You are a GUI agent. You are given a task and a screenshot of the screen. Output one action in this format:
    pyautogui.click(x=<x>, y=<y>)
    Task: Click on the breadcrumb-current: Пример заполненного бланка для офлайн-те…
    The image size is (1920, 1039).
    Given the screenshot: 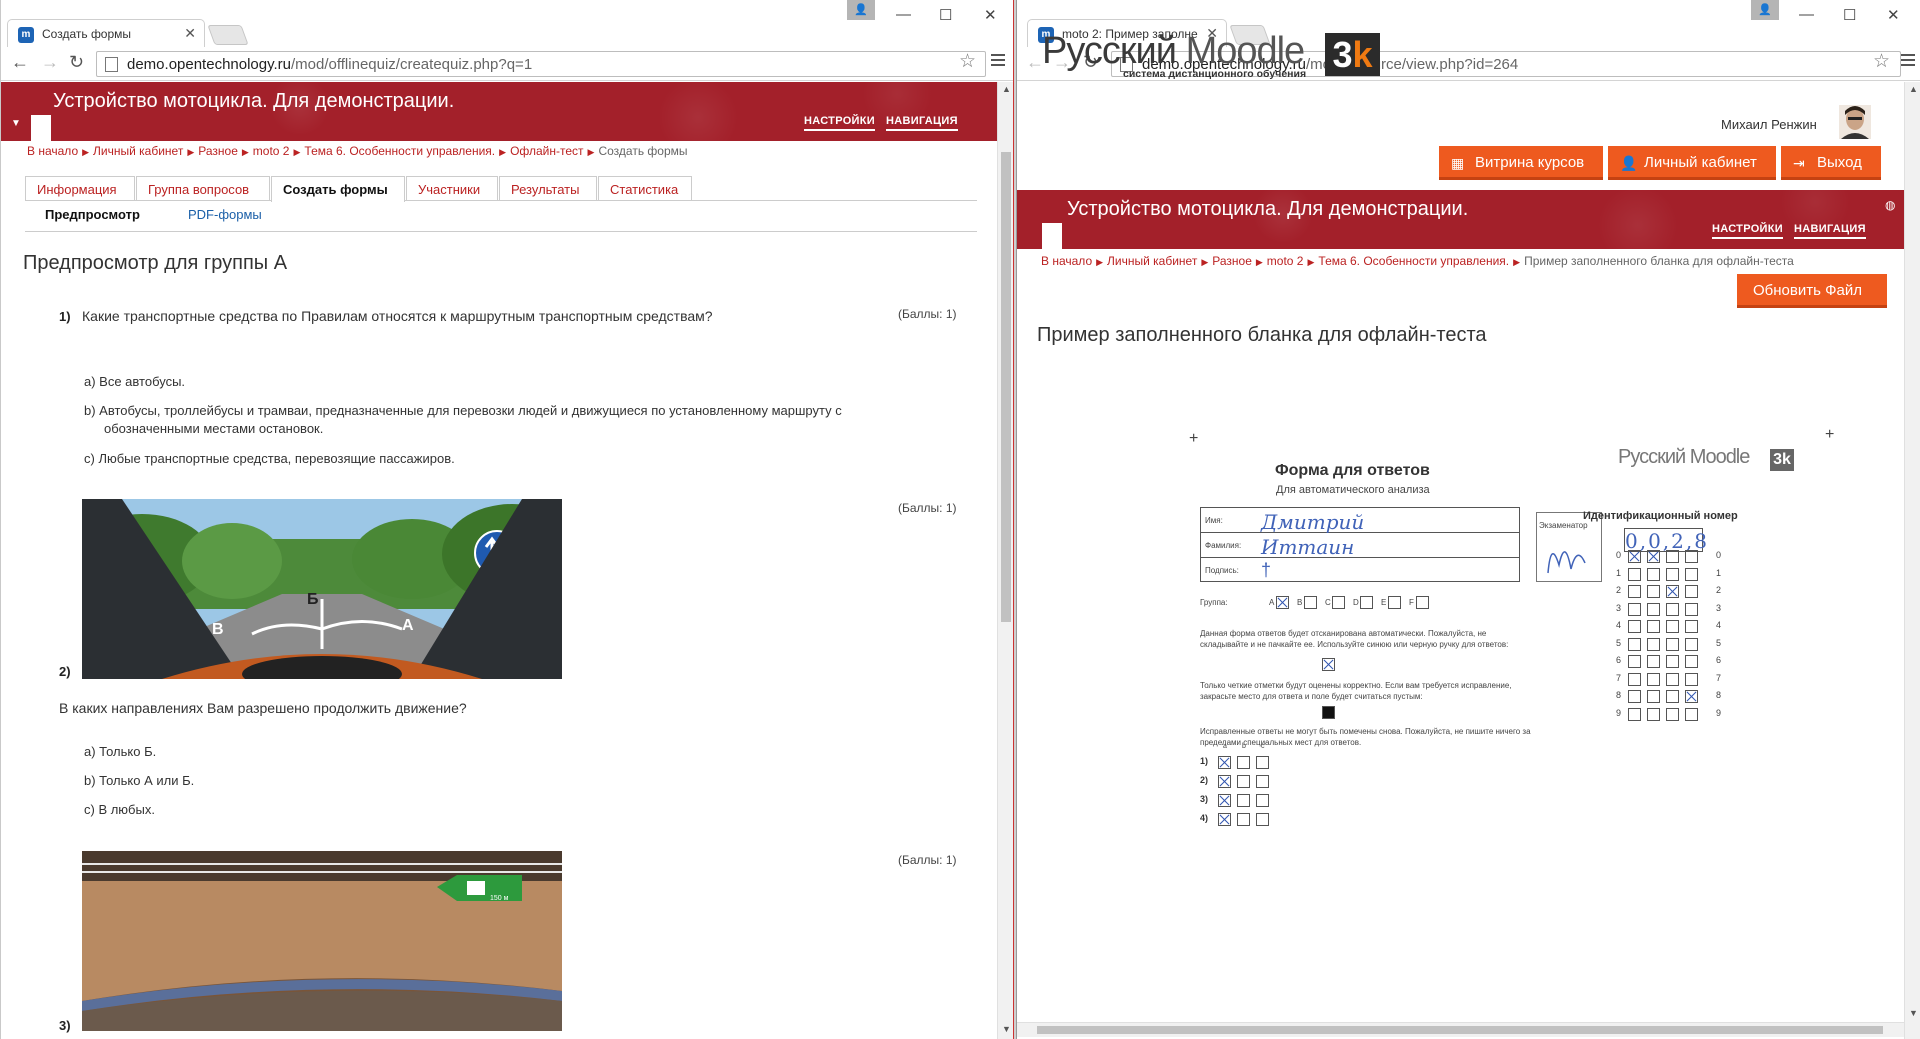 What is the action you would take?
    pyautogui.click(x=1659, y=261)
    